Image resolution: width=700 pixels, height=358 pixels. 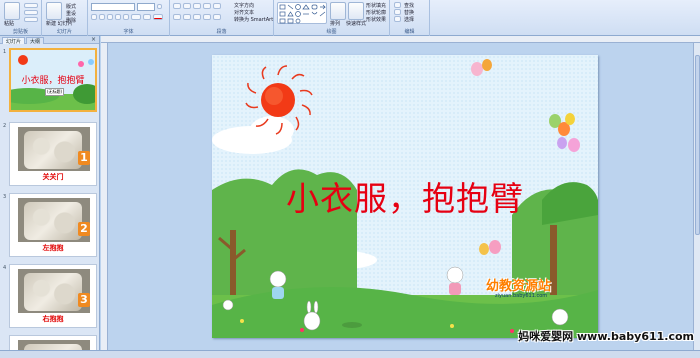 What do you see at coordinates (110, 17) in the screenshot?
I see `underline-button` at bounding box center [110, 17].